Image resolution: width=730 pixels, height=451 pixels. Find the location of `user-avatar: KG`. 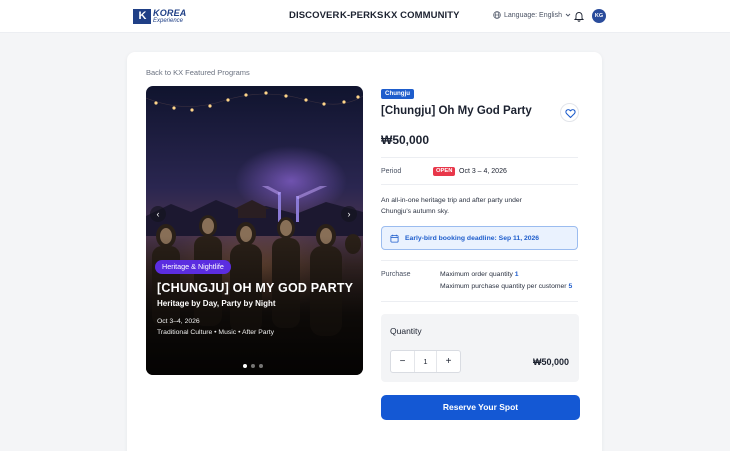

user-avatar: KG is located at coordinates (599, 16).